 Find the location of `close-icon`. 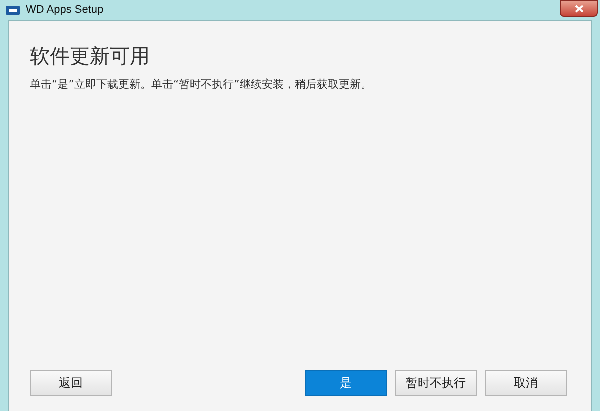

close-icon is located at coordinates (579, 8).